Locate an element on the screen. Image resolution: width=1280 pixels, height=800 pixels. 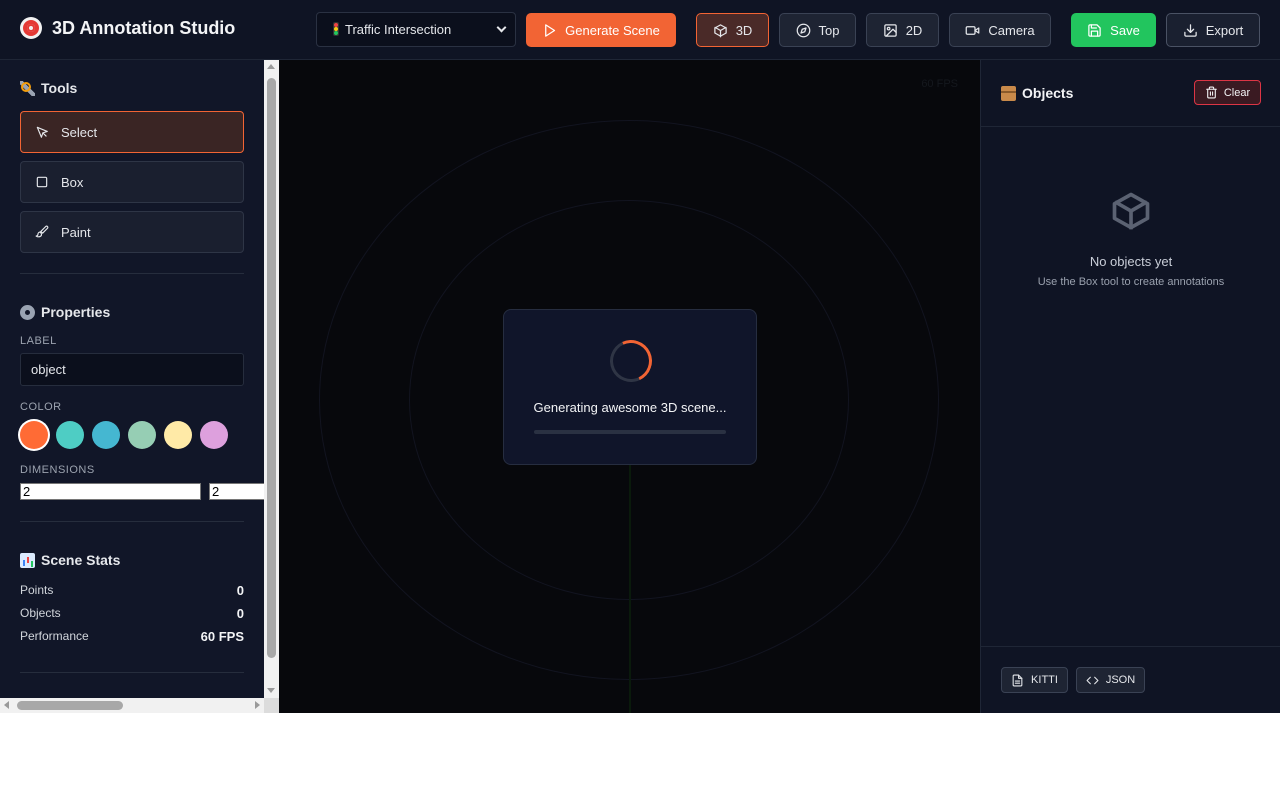
color-swatch-green is located at coordinates (142, 435).